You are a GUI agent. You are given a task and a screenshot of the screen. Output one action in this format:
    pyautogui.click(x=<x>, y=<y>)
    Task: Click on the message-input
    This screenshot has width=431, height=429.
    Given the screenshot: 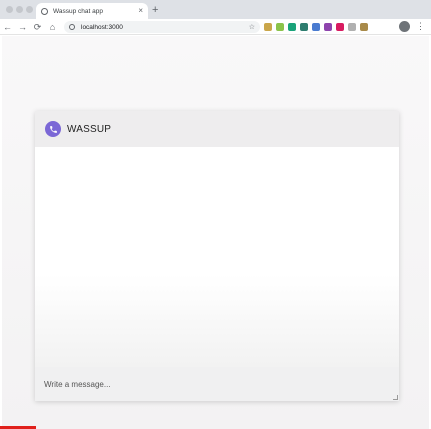 What is the action you would take?
    pyautogui.click(x=194, y=384)
    